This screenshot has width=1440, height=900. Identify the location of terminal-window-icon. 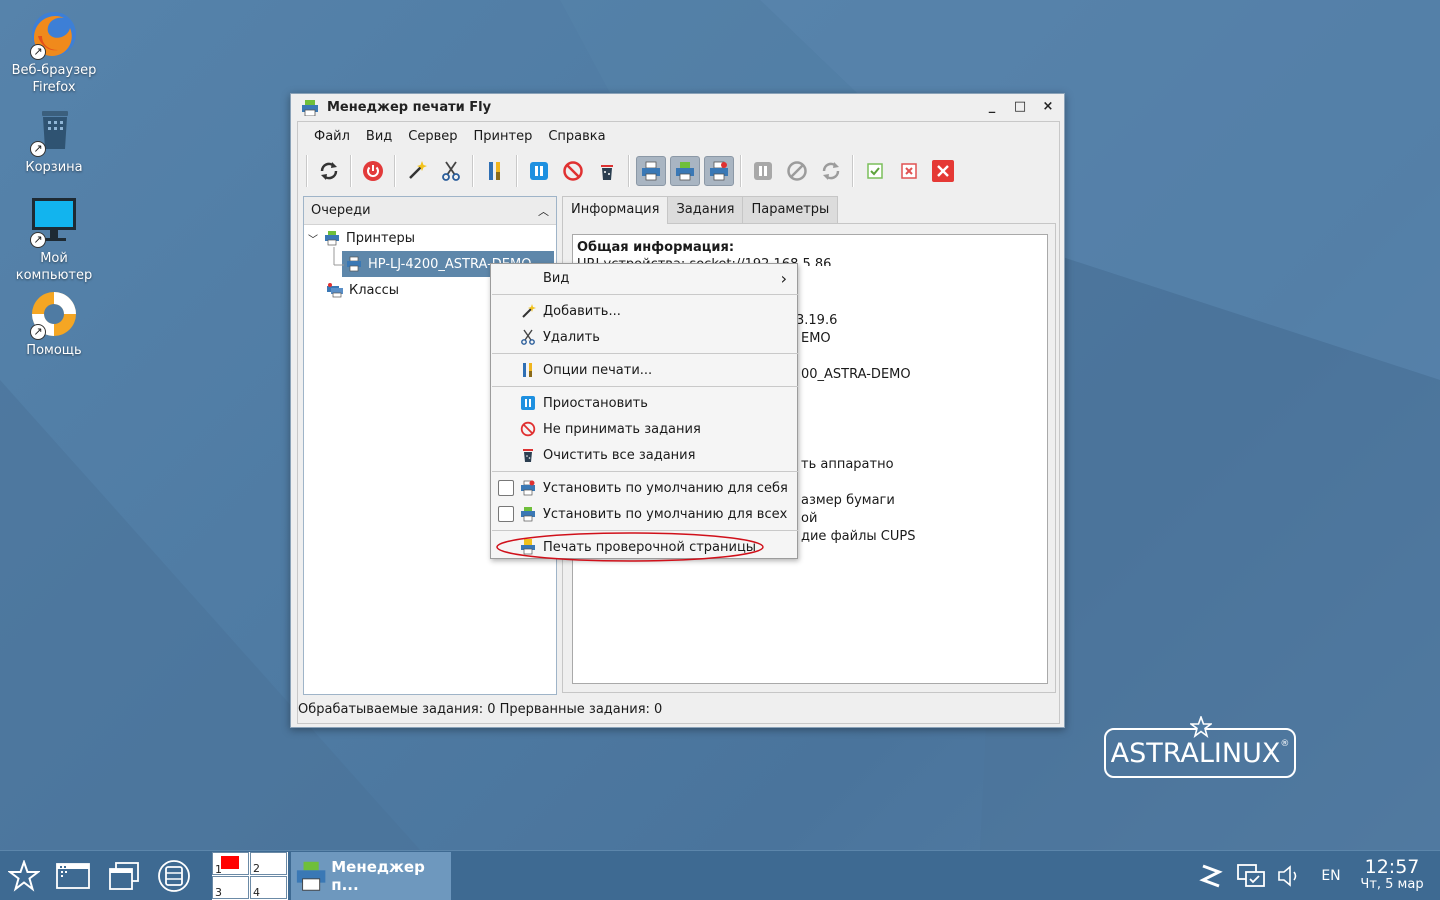
(73, 876).